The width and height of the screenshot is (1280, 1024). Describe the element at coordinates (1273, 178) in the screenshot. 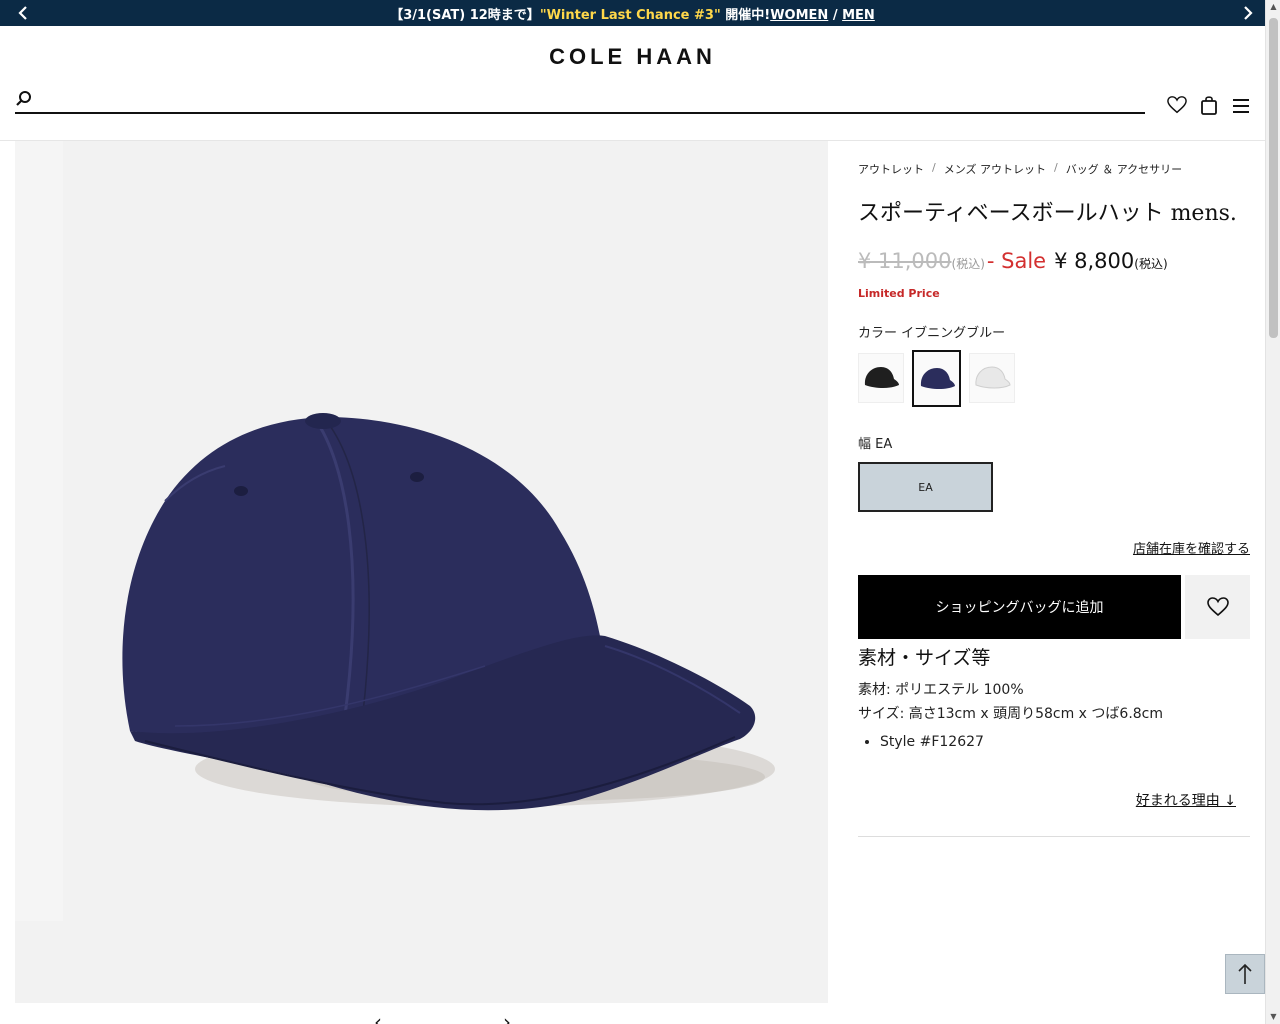

I see `scrollbar-thumb` at that location.